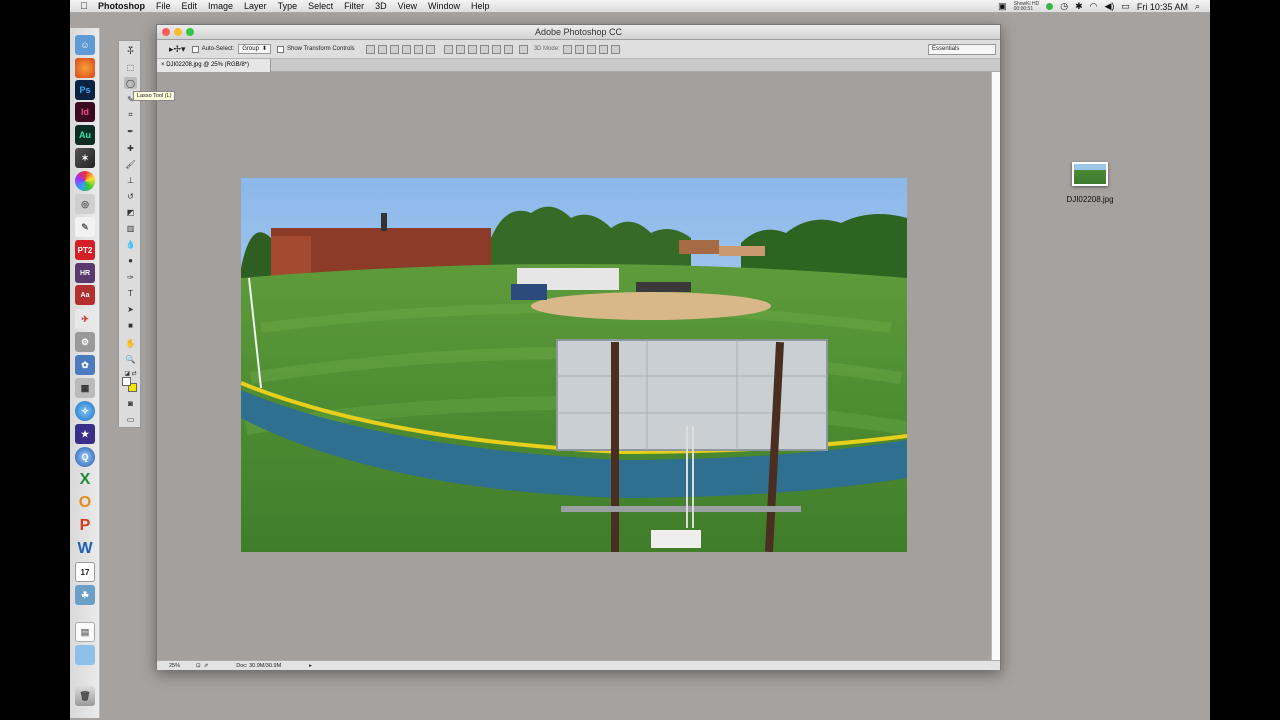  What do you see at coordinates (174, 666) in the screenshot?
I see `zoom-level: 25%` at bounding box center [174, 666].